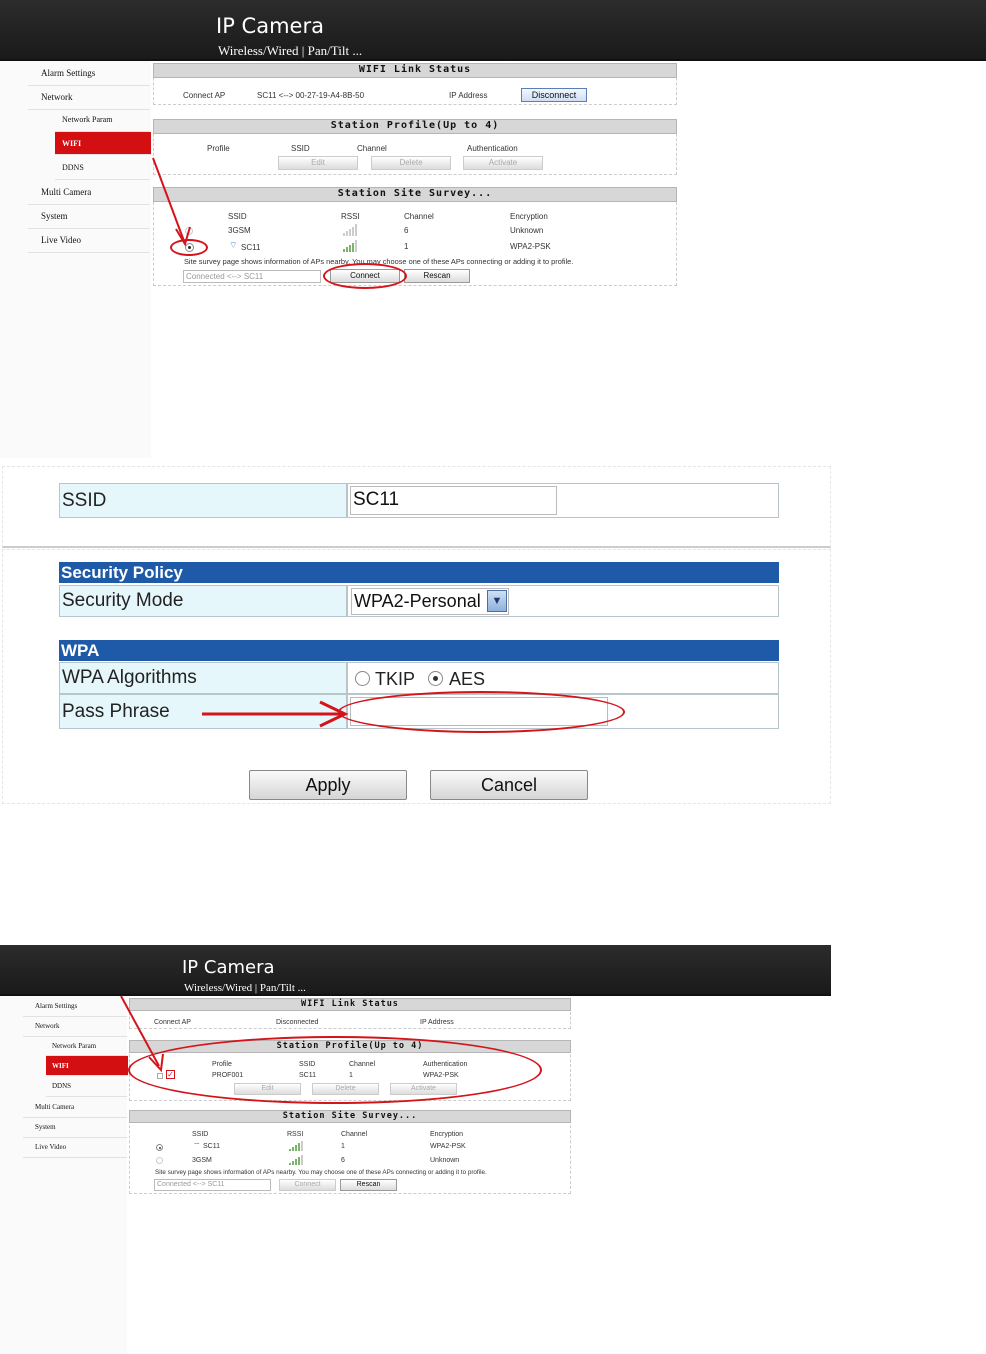 The image size is (986, 1354). I want to click on profile-col-ssid: SSID, so click(300, 148).